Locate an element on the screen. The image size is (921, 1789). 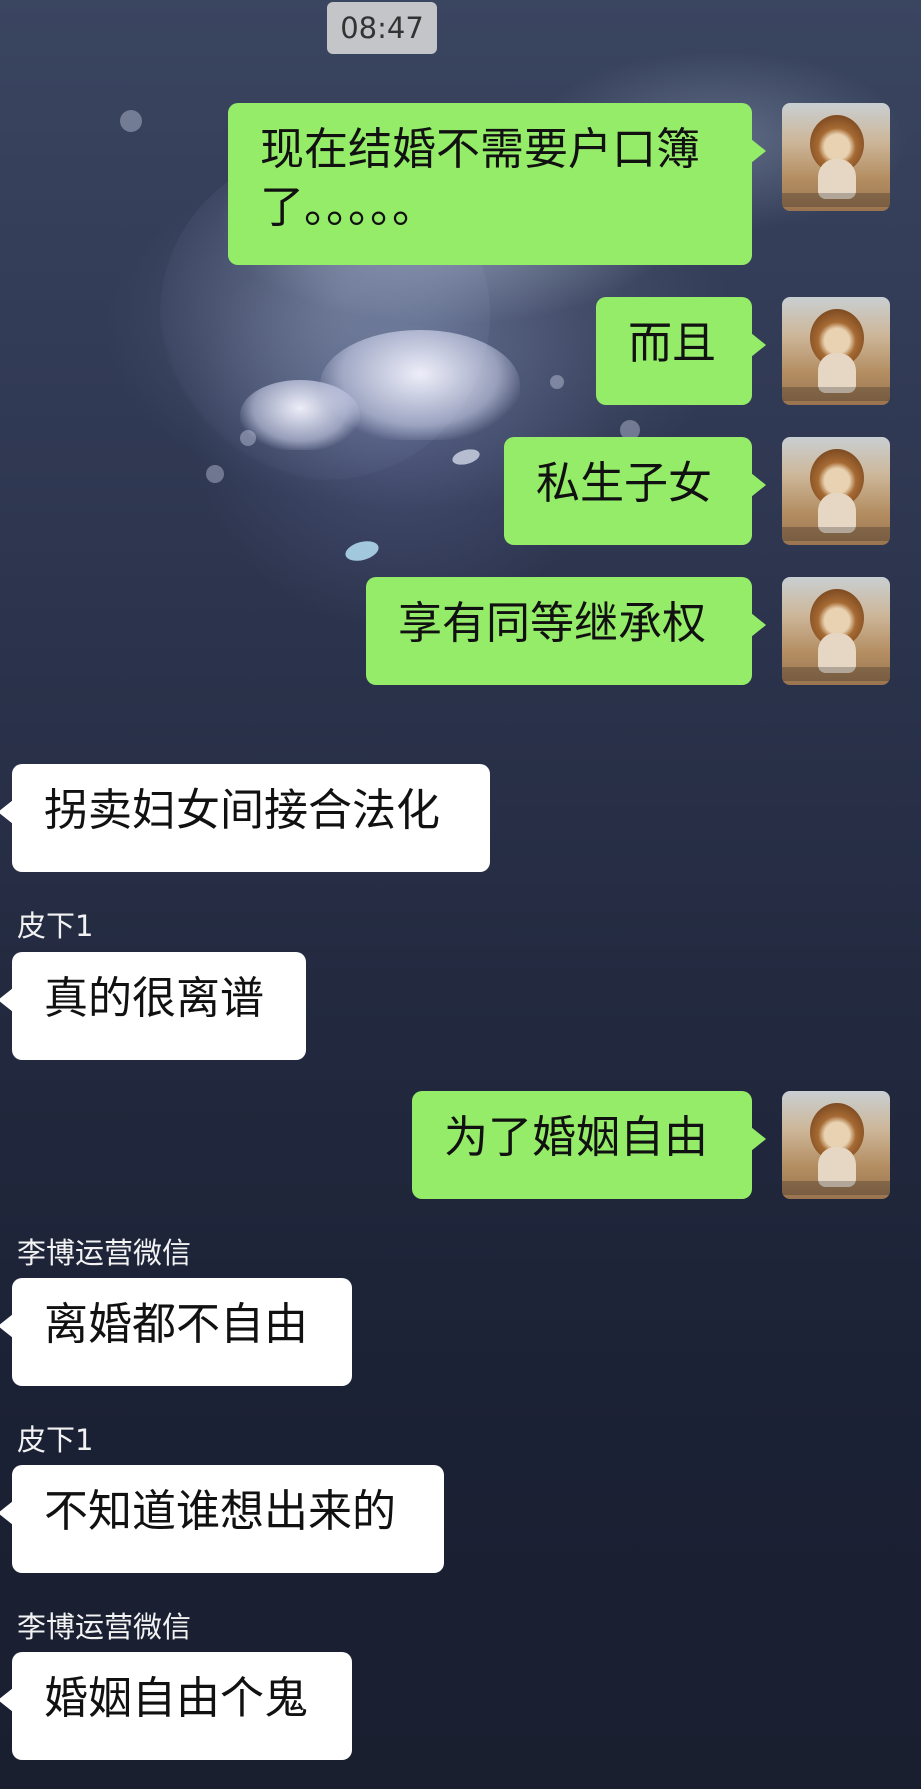
message-bubble-outgoing: 为了婚姻自由 is located at coordinates (589, 1145).